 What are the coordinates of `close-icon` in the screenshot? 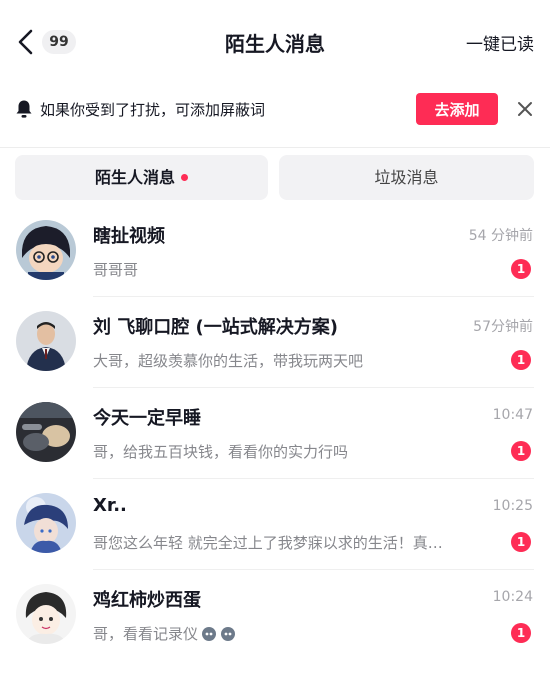 It's located at (525, 109).